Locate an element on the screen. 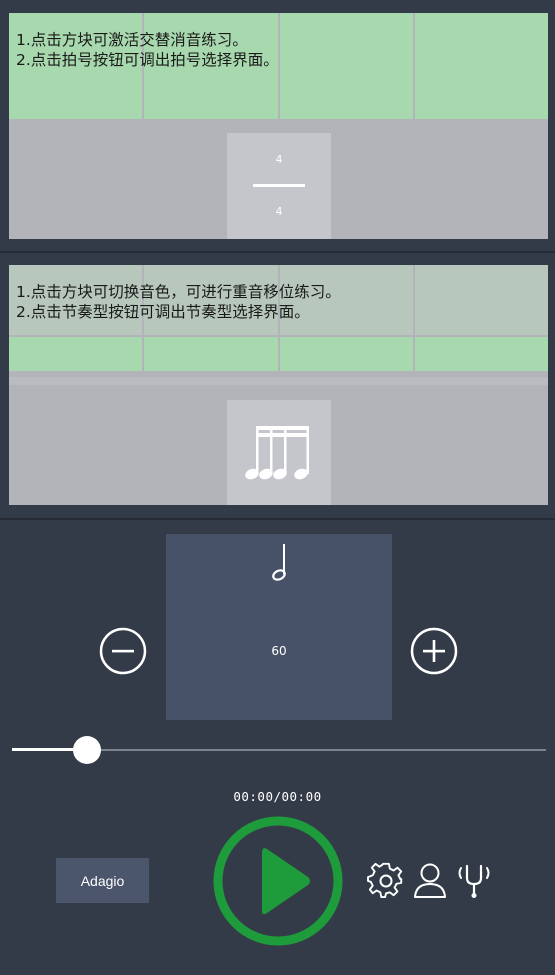  tempo-name-button: Adagio is located at coordinates (102, 880).